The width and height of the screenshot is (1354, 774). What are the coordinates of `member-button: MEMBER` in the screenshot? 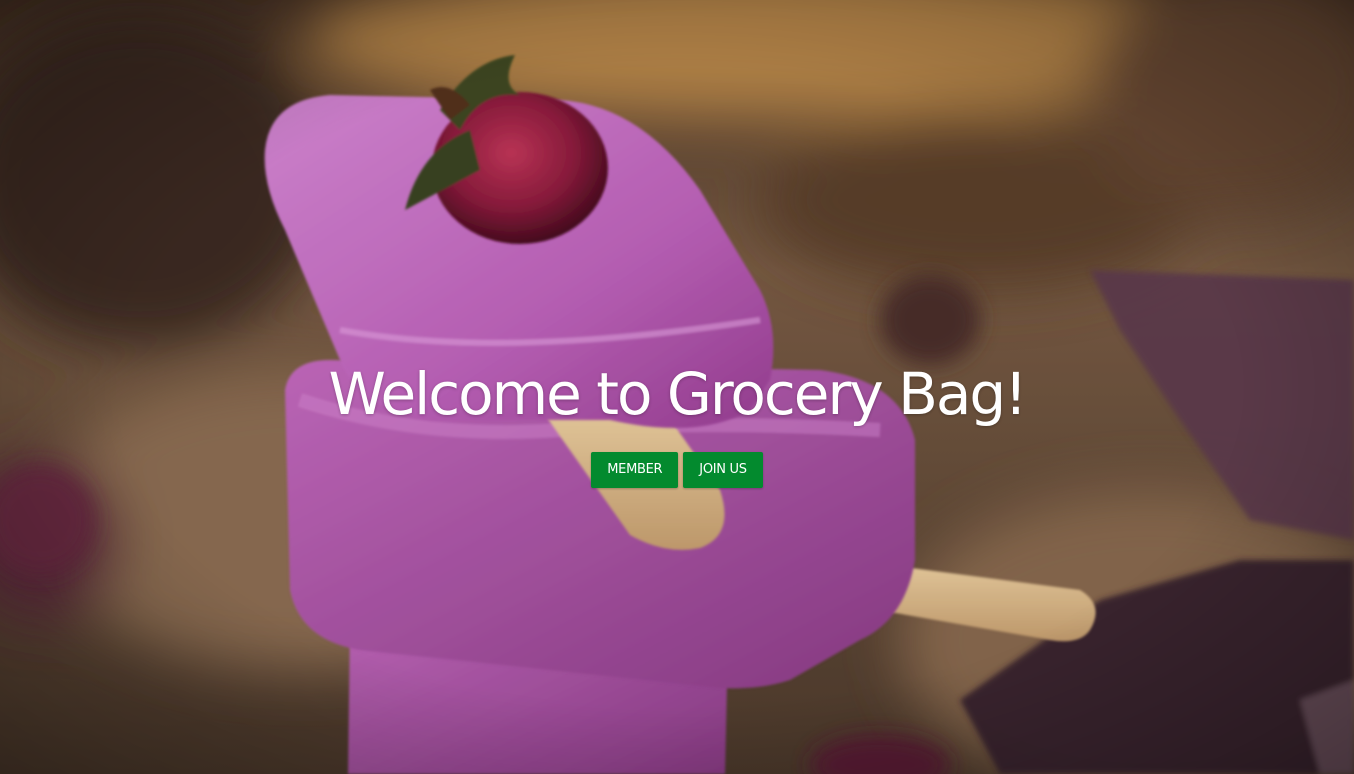 It's located at (635, 470).